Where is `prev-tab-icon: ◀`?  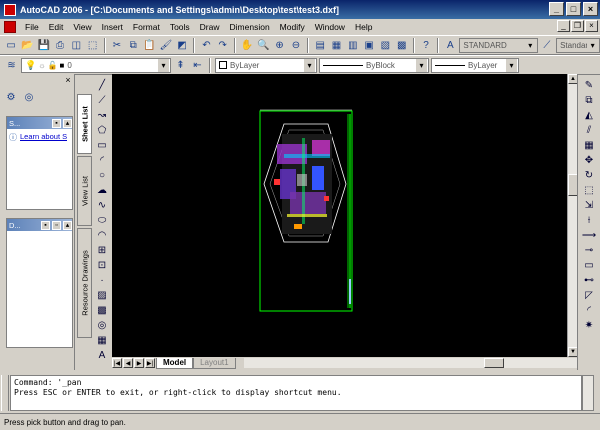
prev-tab-icon: ◀ is located at coordinates (128, 363).